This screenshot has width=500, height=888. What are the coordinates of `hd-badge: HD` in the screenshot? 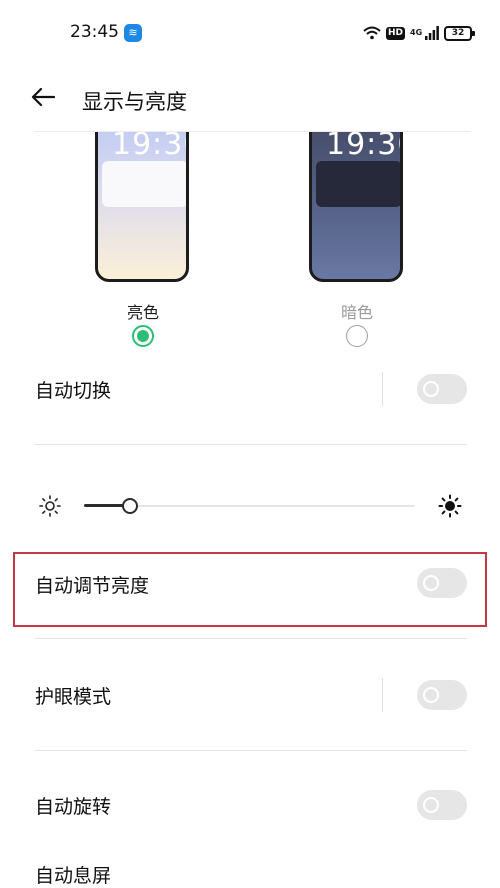 It's located at (395, 33).